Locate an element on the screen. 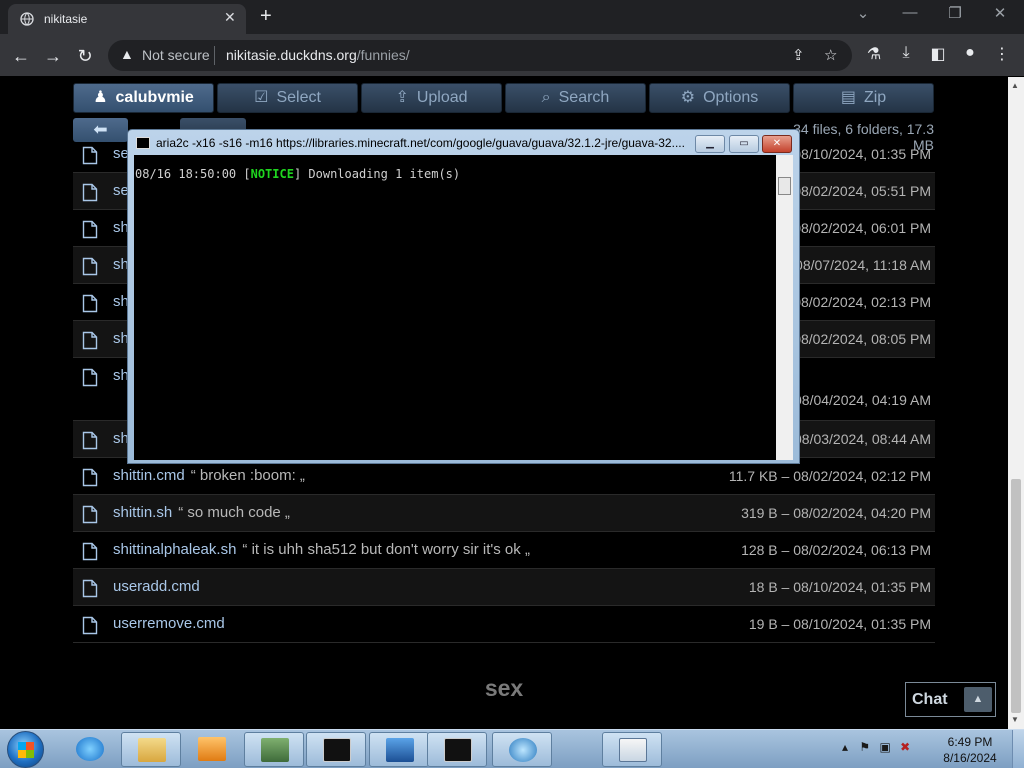 This screenshot has width=1024, height=768. log-message: ] Downloading 1 item(s) is located at coordinates (377, 174).